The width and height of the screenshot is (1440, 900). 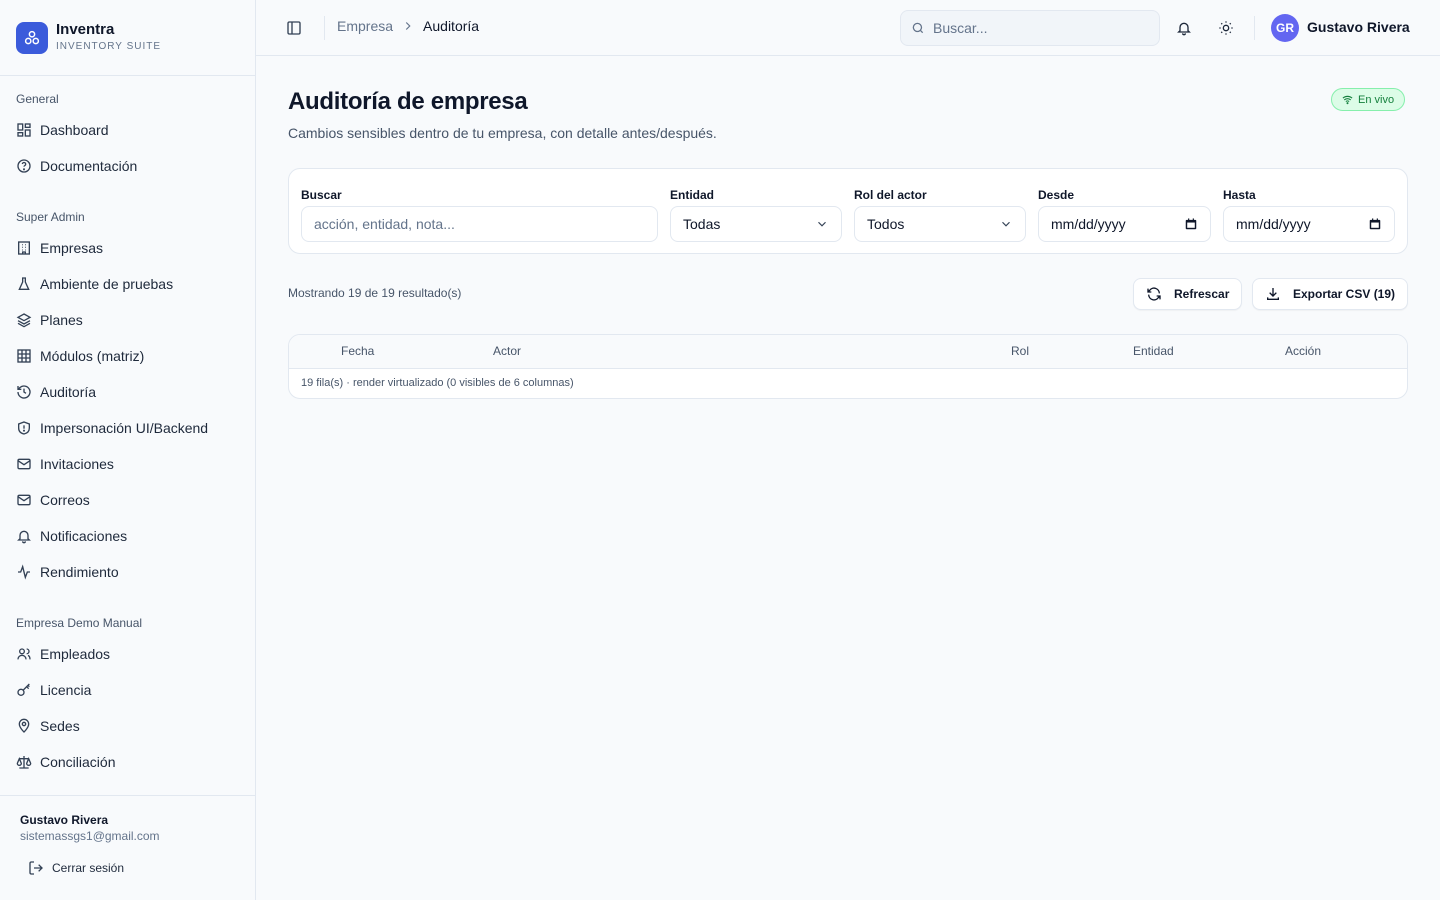 What do you see at coordinates (24, 500) in the screenshot?
I see `mail-icon` at bounding box center [24, 500].